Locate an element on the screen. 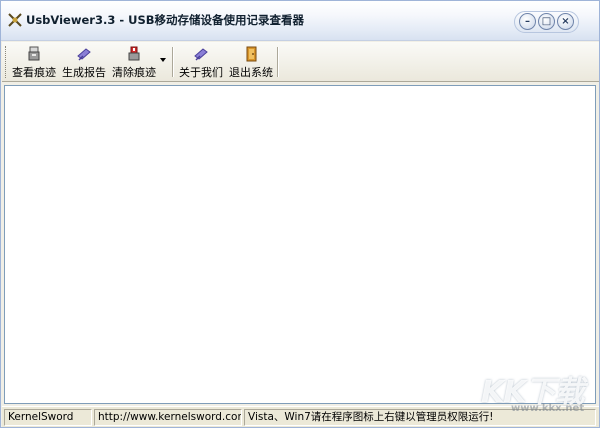 The height and width of the screenshot is (428, 600). minimize-icon: – is located at coordinates (527, 21).